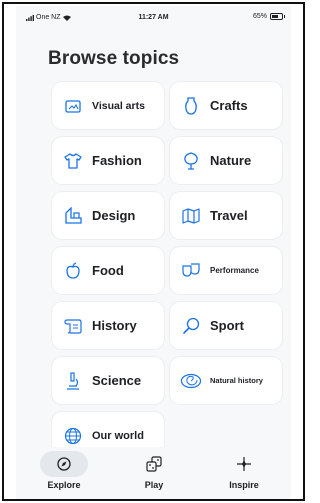  What do you see at coordinates (114, 325) in the screenshot?
I see `topic-label: History` at bounding box center [114, 325].